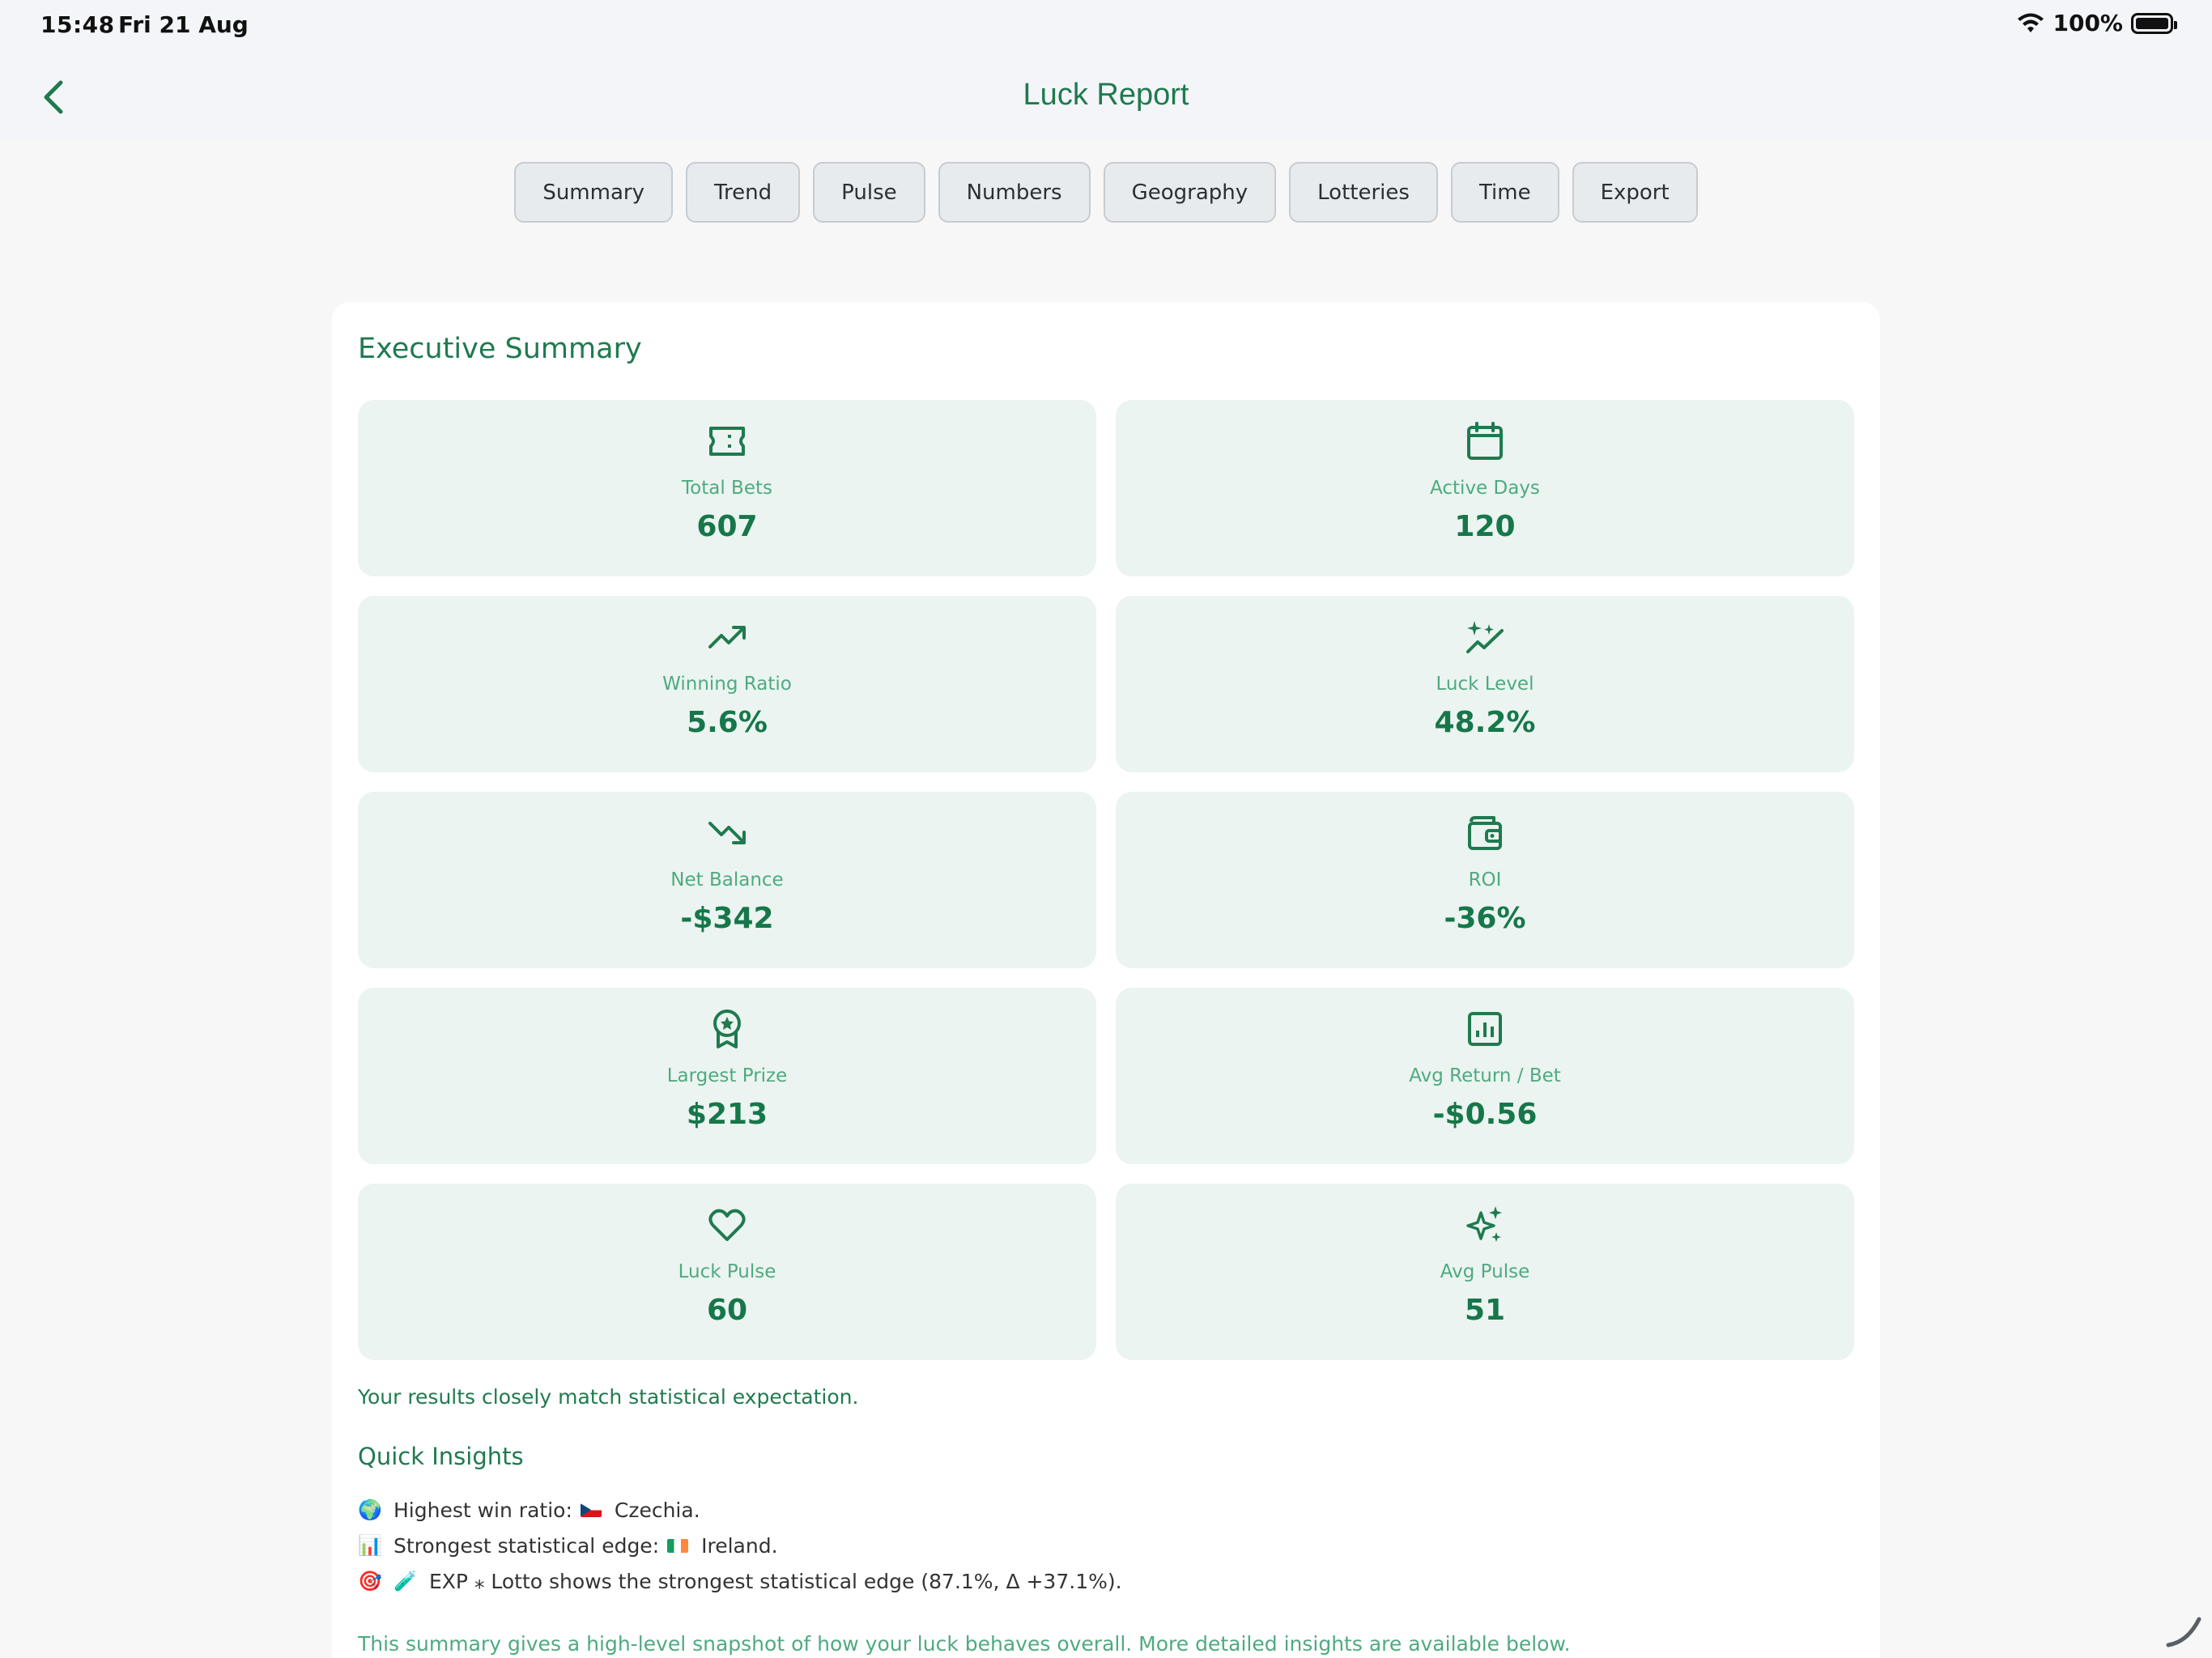  I want to click on metric-label: Luck Pulse, so click(727, 1271).